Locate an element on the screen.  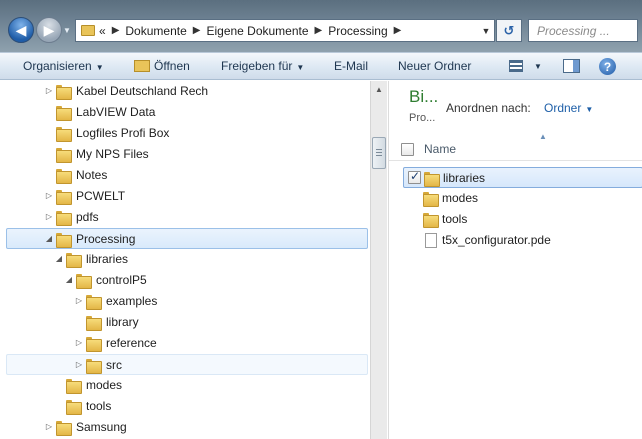
forward-button: ▶ is located at coordinates (49, 30).